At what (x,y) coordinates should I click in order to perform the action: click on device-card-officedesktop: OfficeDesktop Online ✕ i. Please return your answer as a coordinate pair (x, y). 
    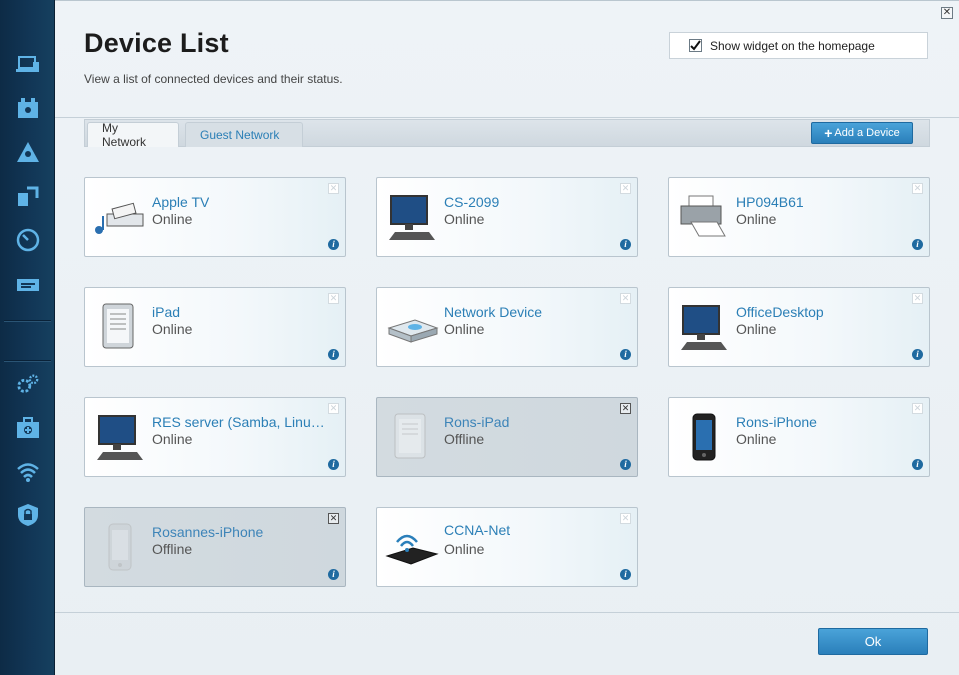
    Looking at the image, I should click on (799, 327).